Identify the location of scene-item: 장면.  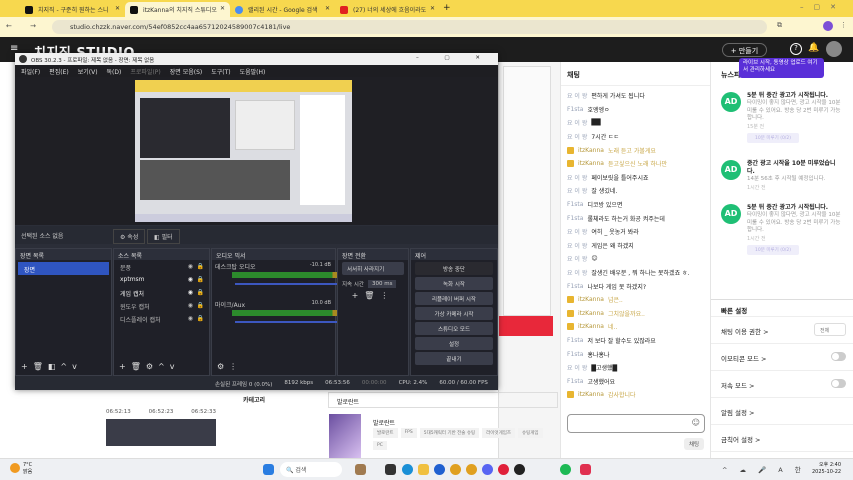
(63, 268).